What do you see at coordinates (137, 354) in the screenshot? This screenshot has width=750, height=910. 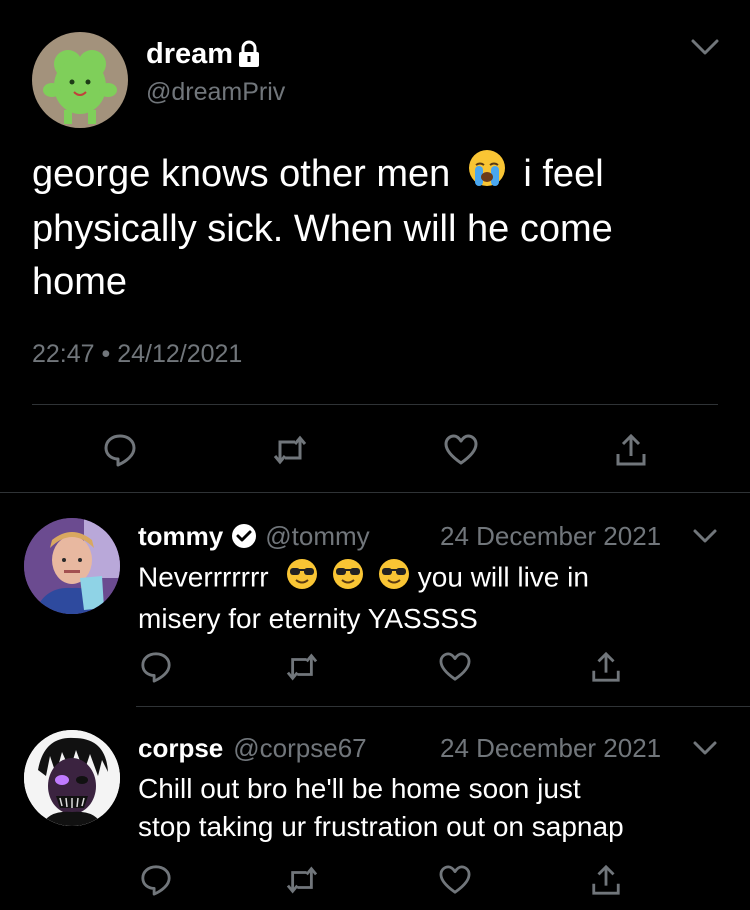 I see `timestamp: 22:47 • 24/12/2021` at bounding box center [137, 354].